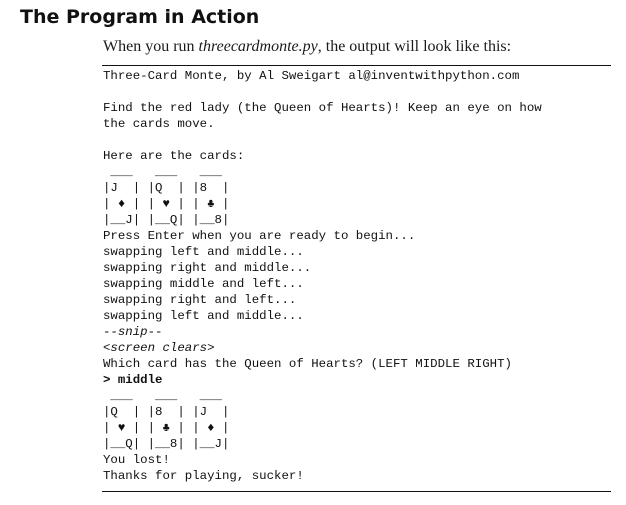  Describe the element at coordinates (159, 348) in the screenshot. I see `screen-clears-note: <screen clears>` at that location.